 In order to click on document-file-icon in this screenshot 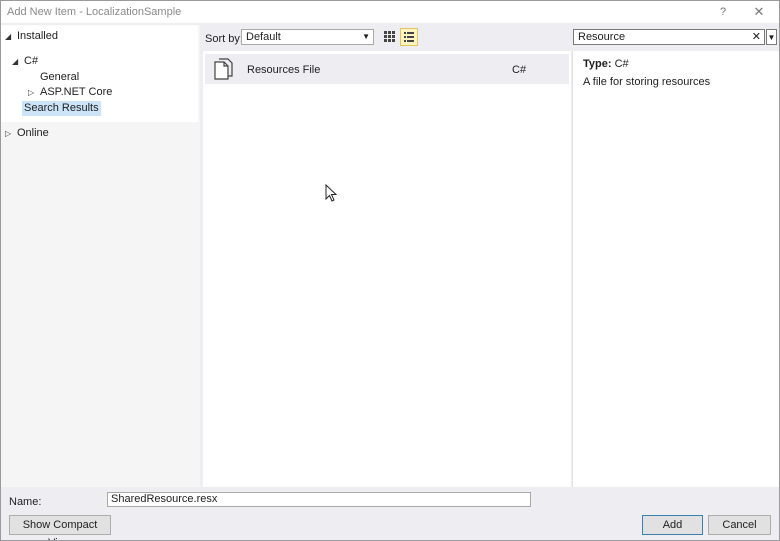, I will do `click(223, 69)`.